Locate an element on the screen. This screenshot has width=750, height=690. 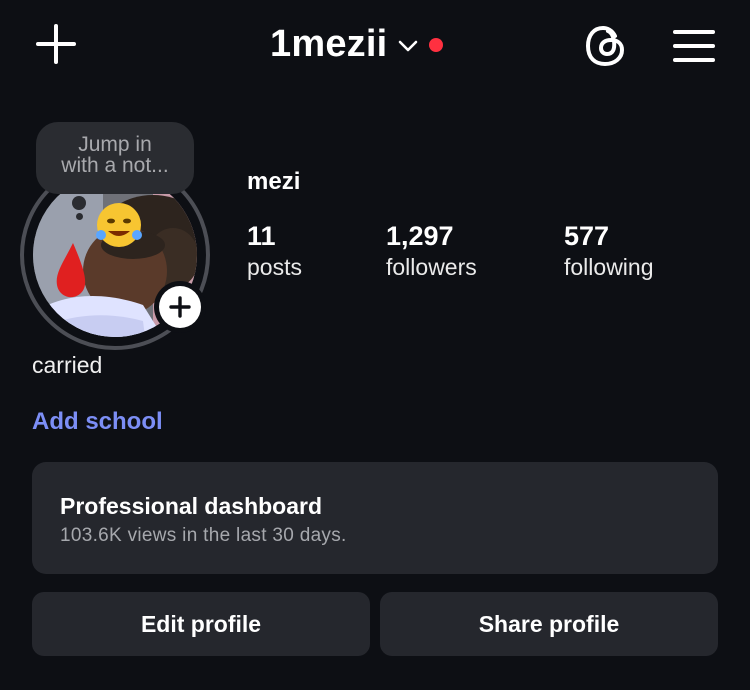
create-button is located at coordinates (56, 44).